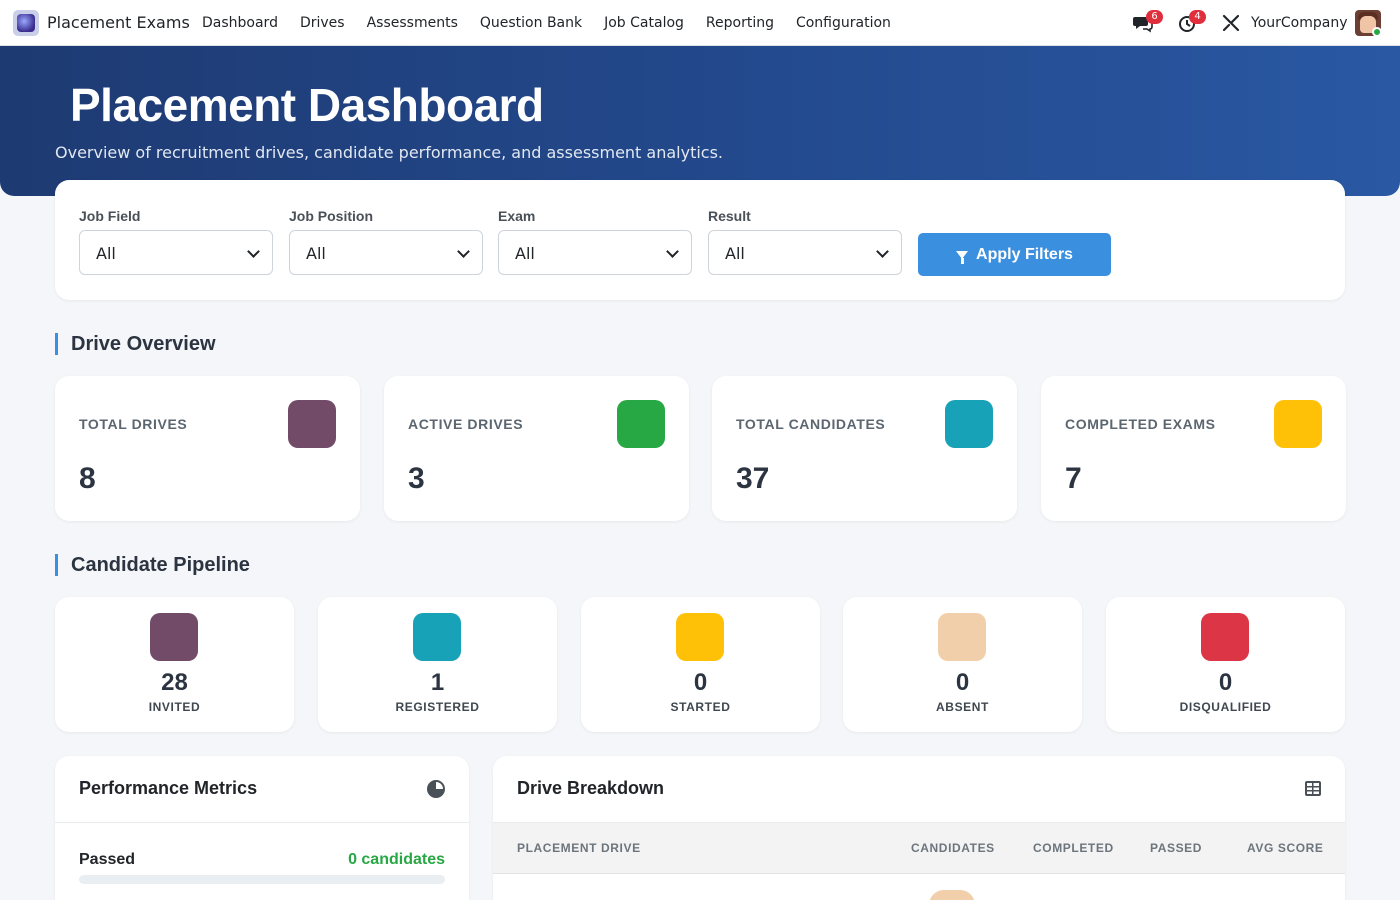 The image size is (1400, 900). What do you see at coordinates (1073, 478) in the screenshot?
I see `stat-value: 7` at bounding box center [1073, 478].